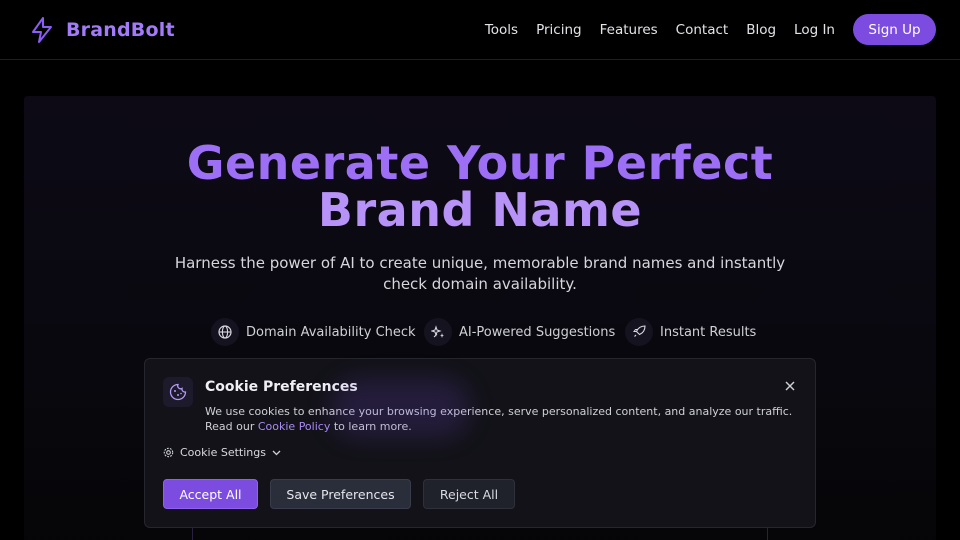  I want to click on cookie-settings-toggle: Cookie Settings, so click(222, 452).